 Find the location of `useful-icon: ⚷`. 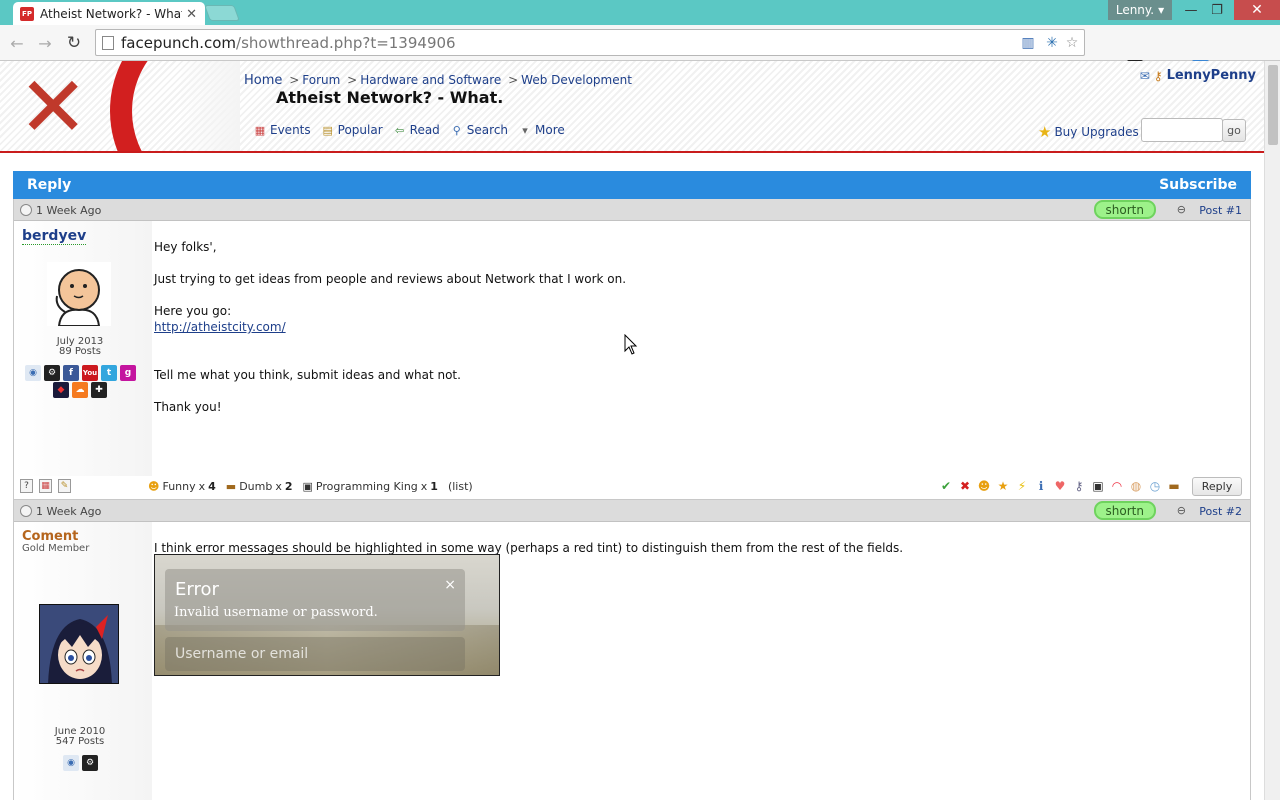

useful-icon: ⚷ is located at coordinates (1079, 486).